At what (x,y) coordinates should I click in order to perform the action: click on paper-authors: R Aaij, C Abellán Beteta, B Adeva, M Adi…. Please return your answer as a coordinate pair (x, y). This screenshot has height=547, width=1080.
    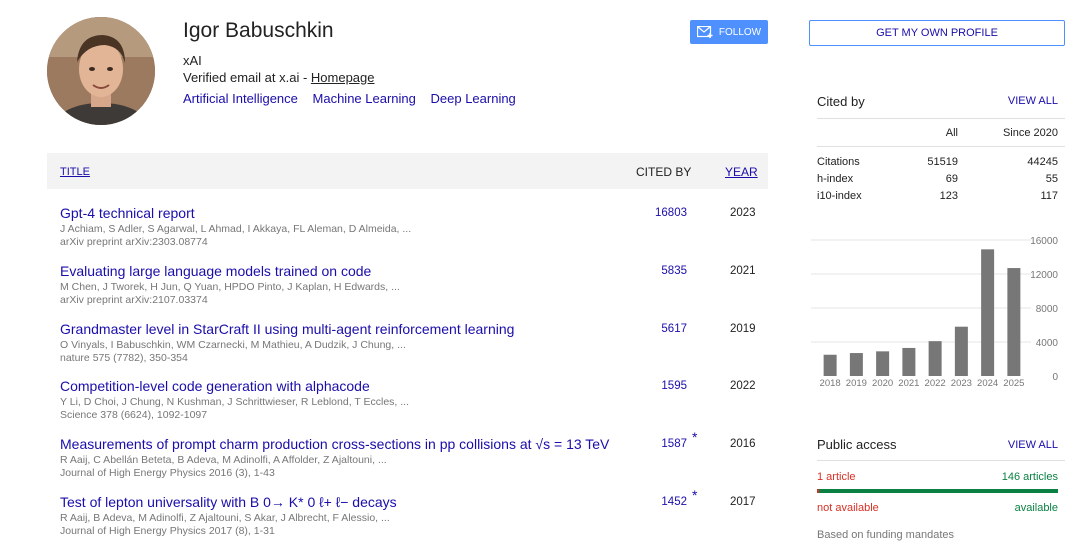
    Looking at the image, I should click on (223, 460).